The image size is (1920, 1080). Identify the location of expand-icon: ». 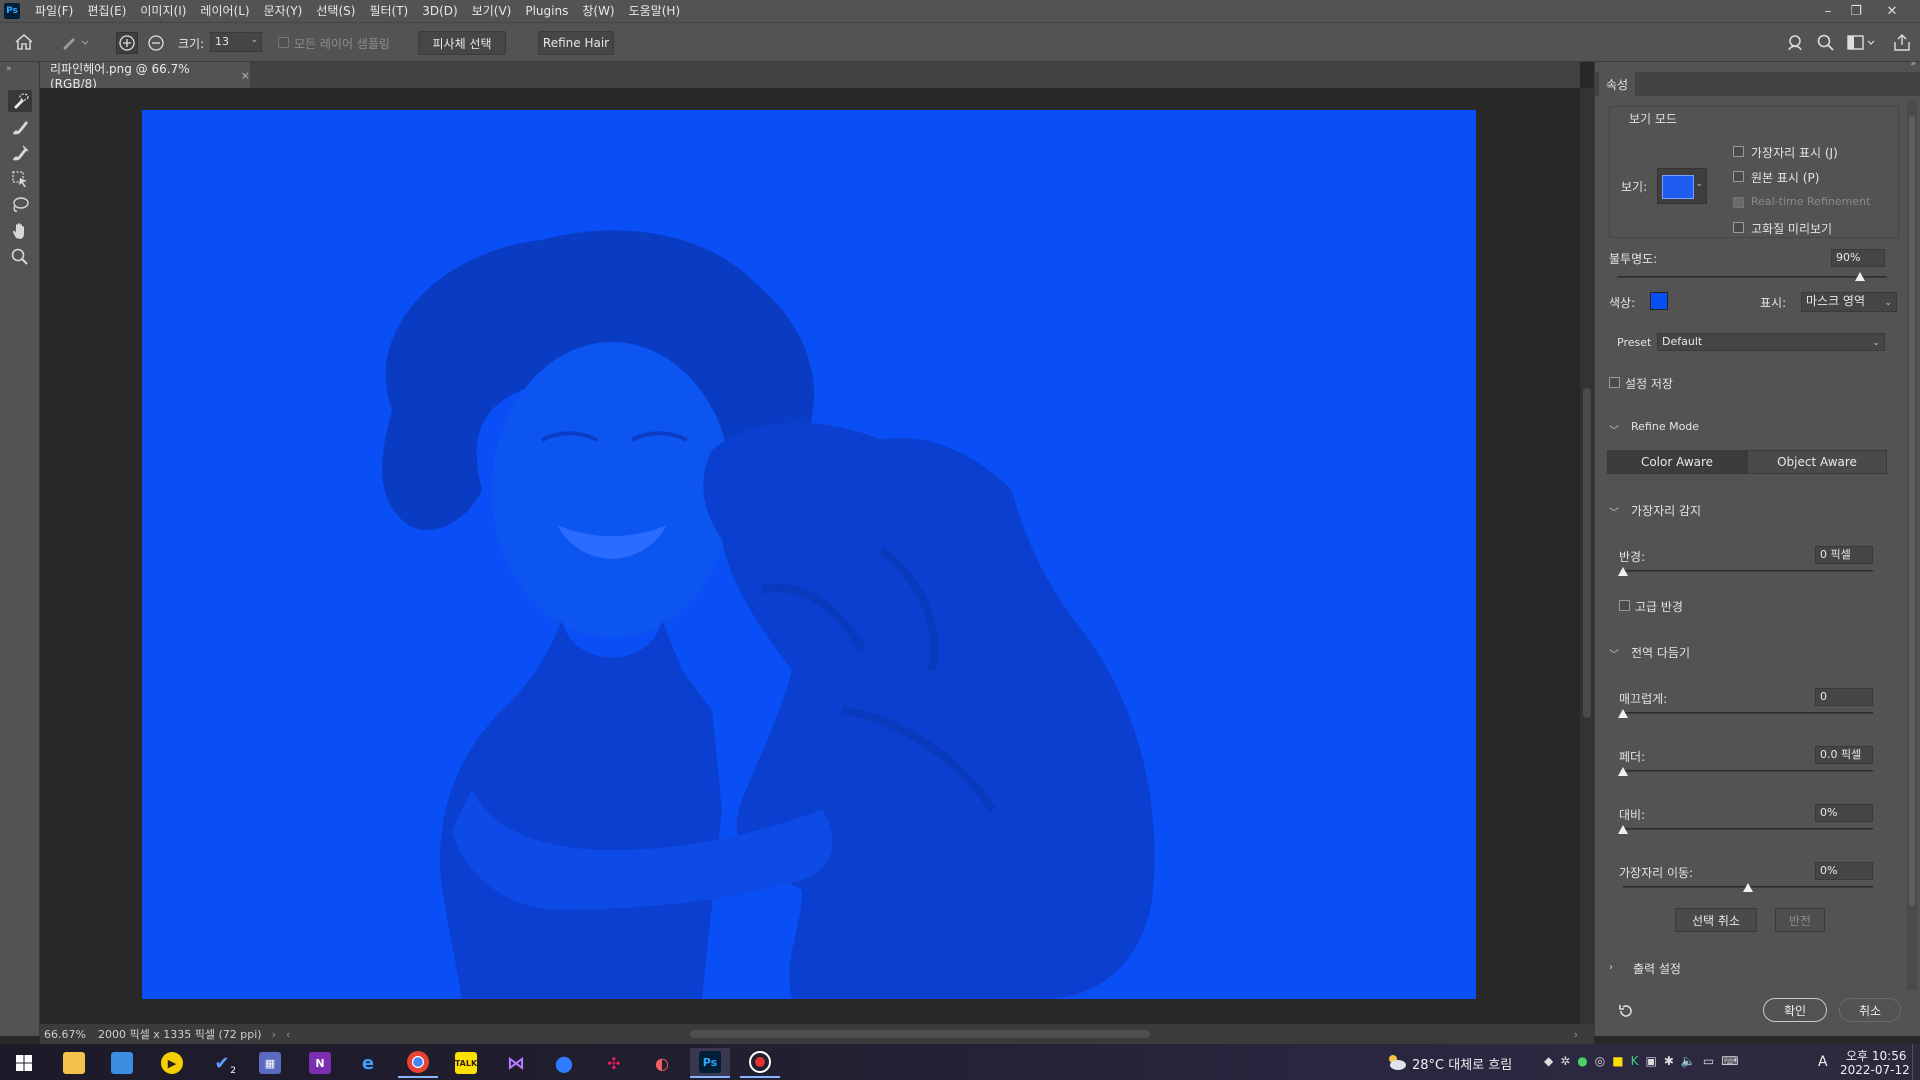
(9, 69).